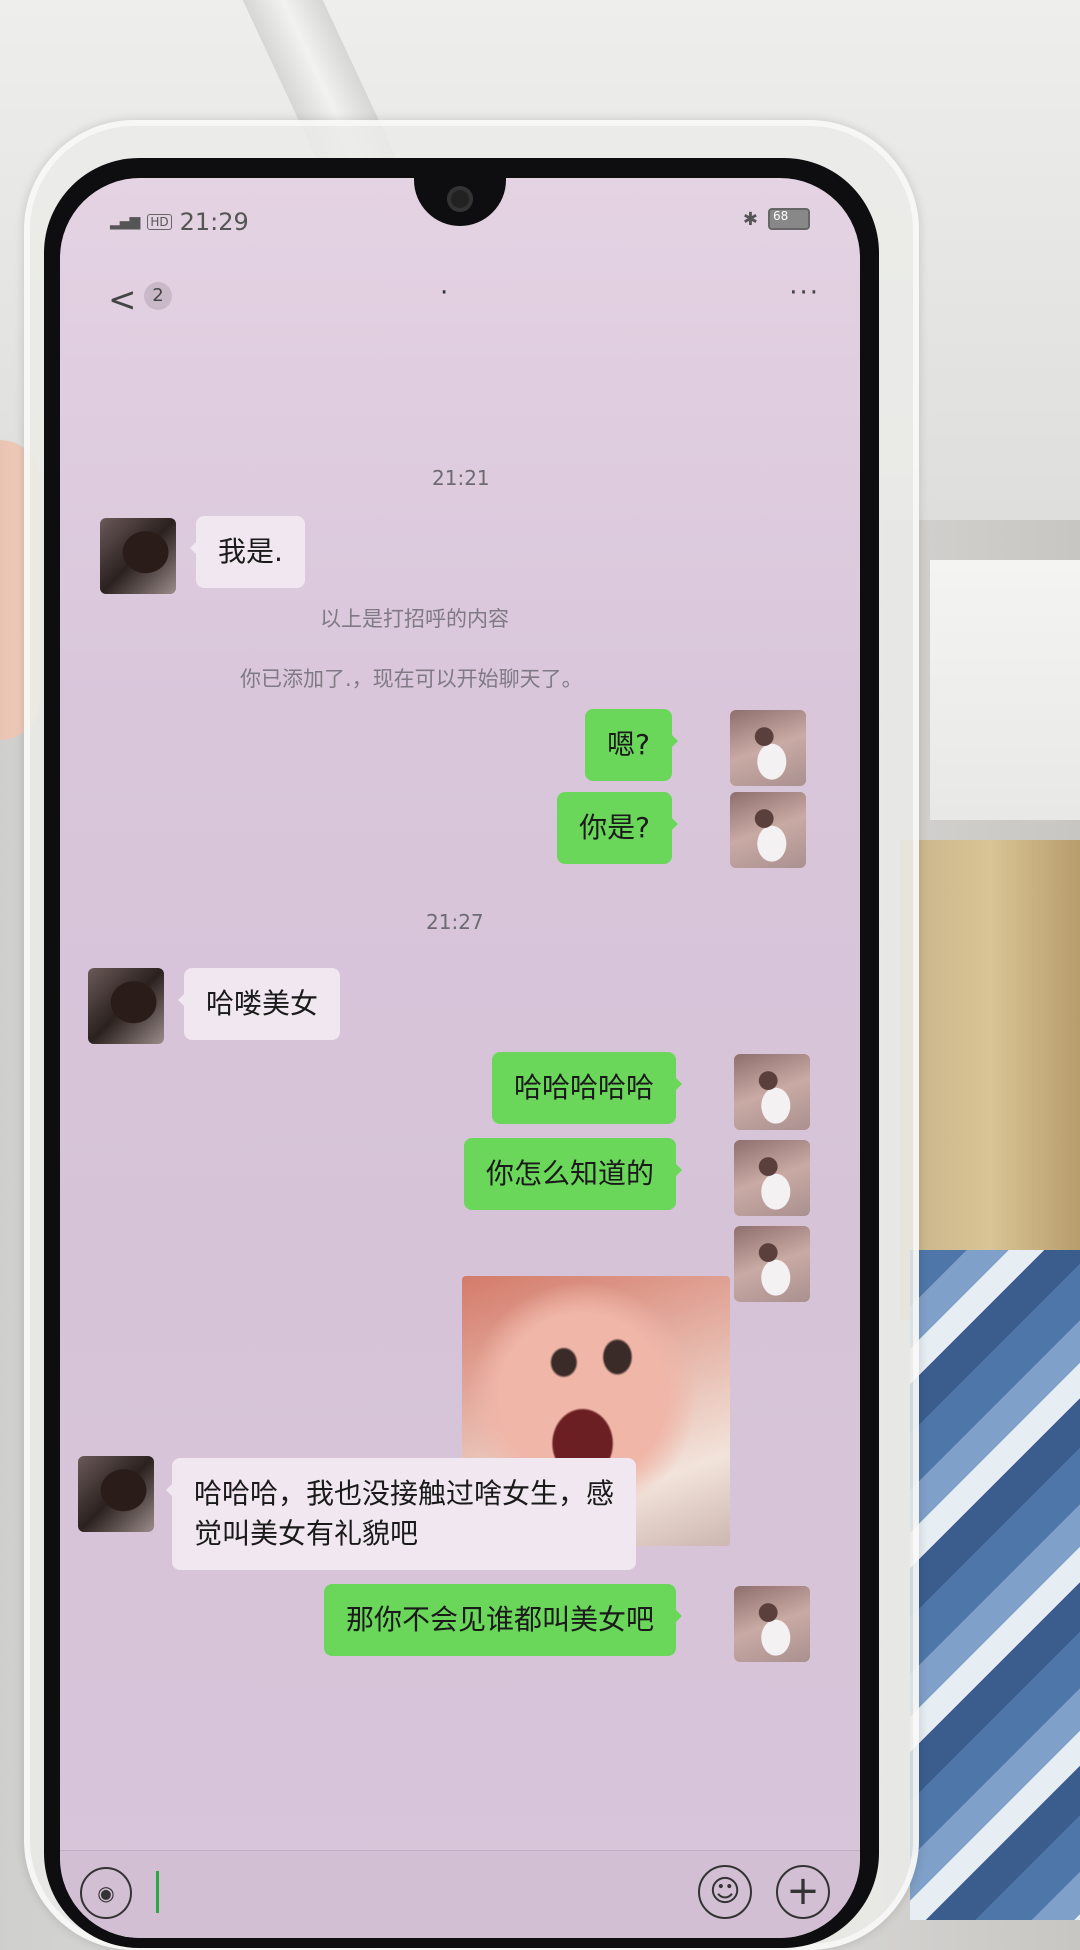  What do you see at coordinates (1005, 690) in the screenshot?
I see `background-window` at bounding box center [1005, 690].